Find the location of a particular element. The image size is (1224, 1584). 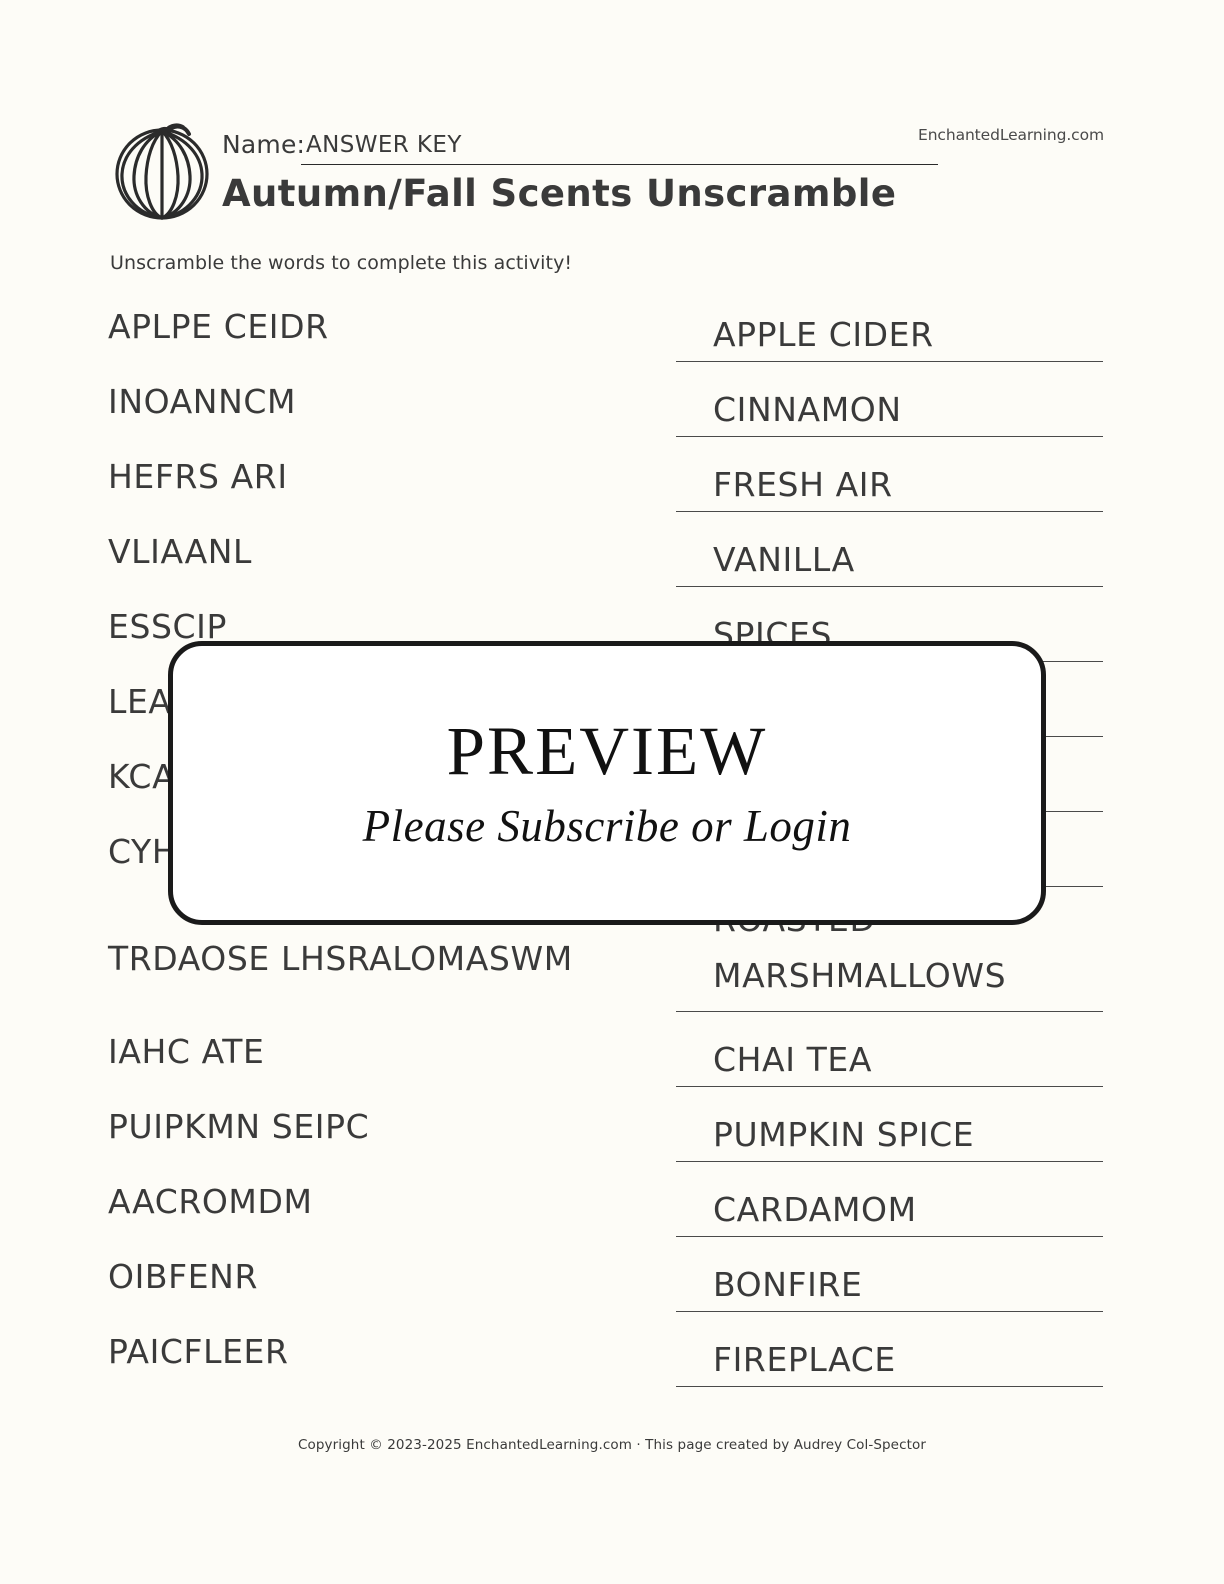

answer-word: VANILLA is located at coordinates (784, 559).